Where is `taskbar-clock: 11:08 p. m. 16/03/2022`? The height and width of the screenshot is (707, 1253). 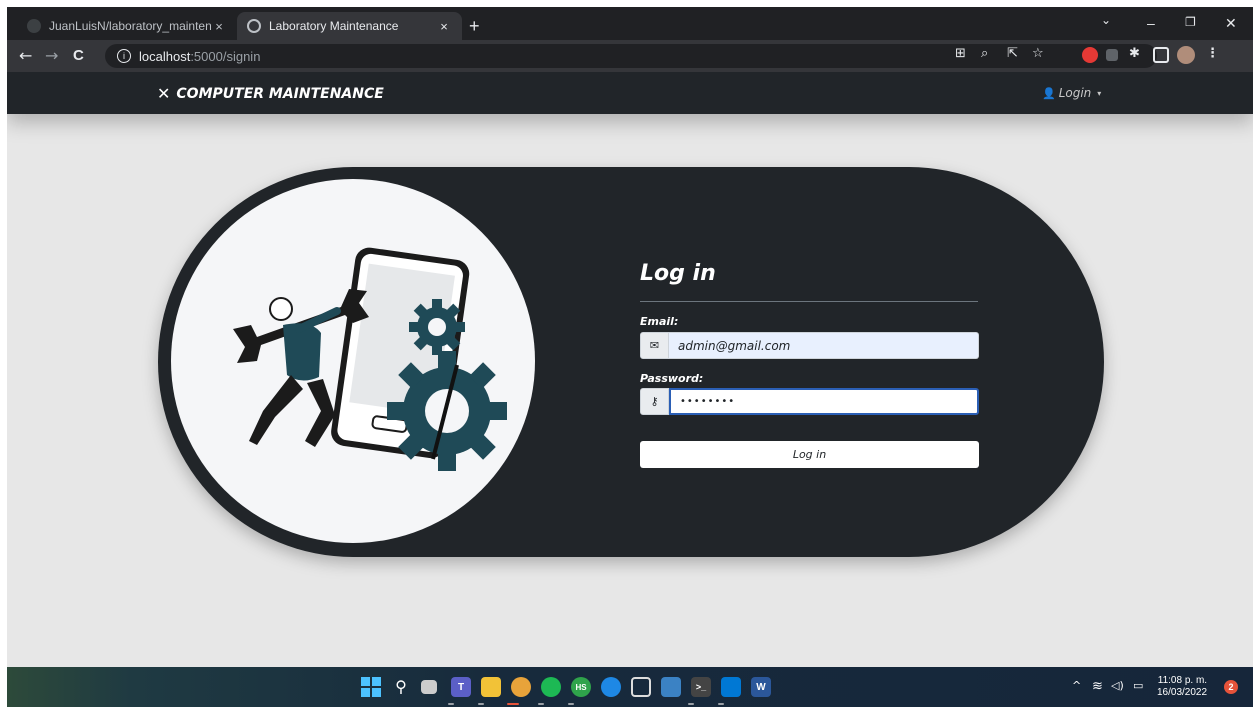 taskbar-clock: 11:08 p. m. 16/03/2022 is located at coordinates (1182, 687).